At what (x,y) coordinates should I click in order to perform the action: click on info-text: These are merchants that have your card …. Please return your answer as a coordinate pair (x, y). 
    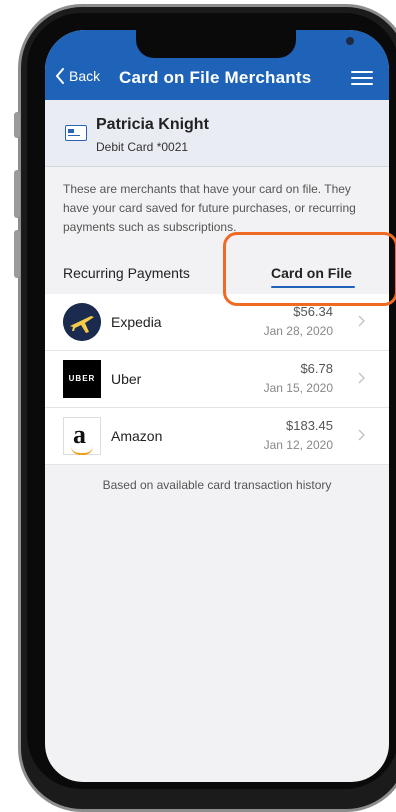
    Looking at the image, I should click on (209, 208).